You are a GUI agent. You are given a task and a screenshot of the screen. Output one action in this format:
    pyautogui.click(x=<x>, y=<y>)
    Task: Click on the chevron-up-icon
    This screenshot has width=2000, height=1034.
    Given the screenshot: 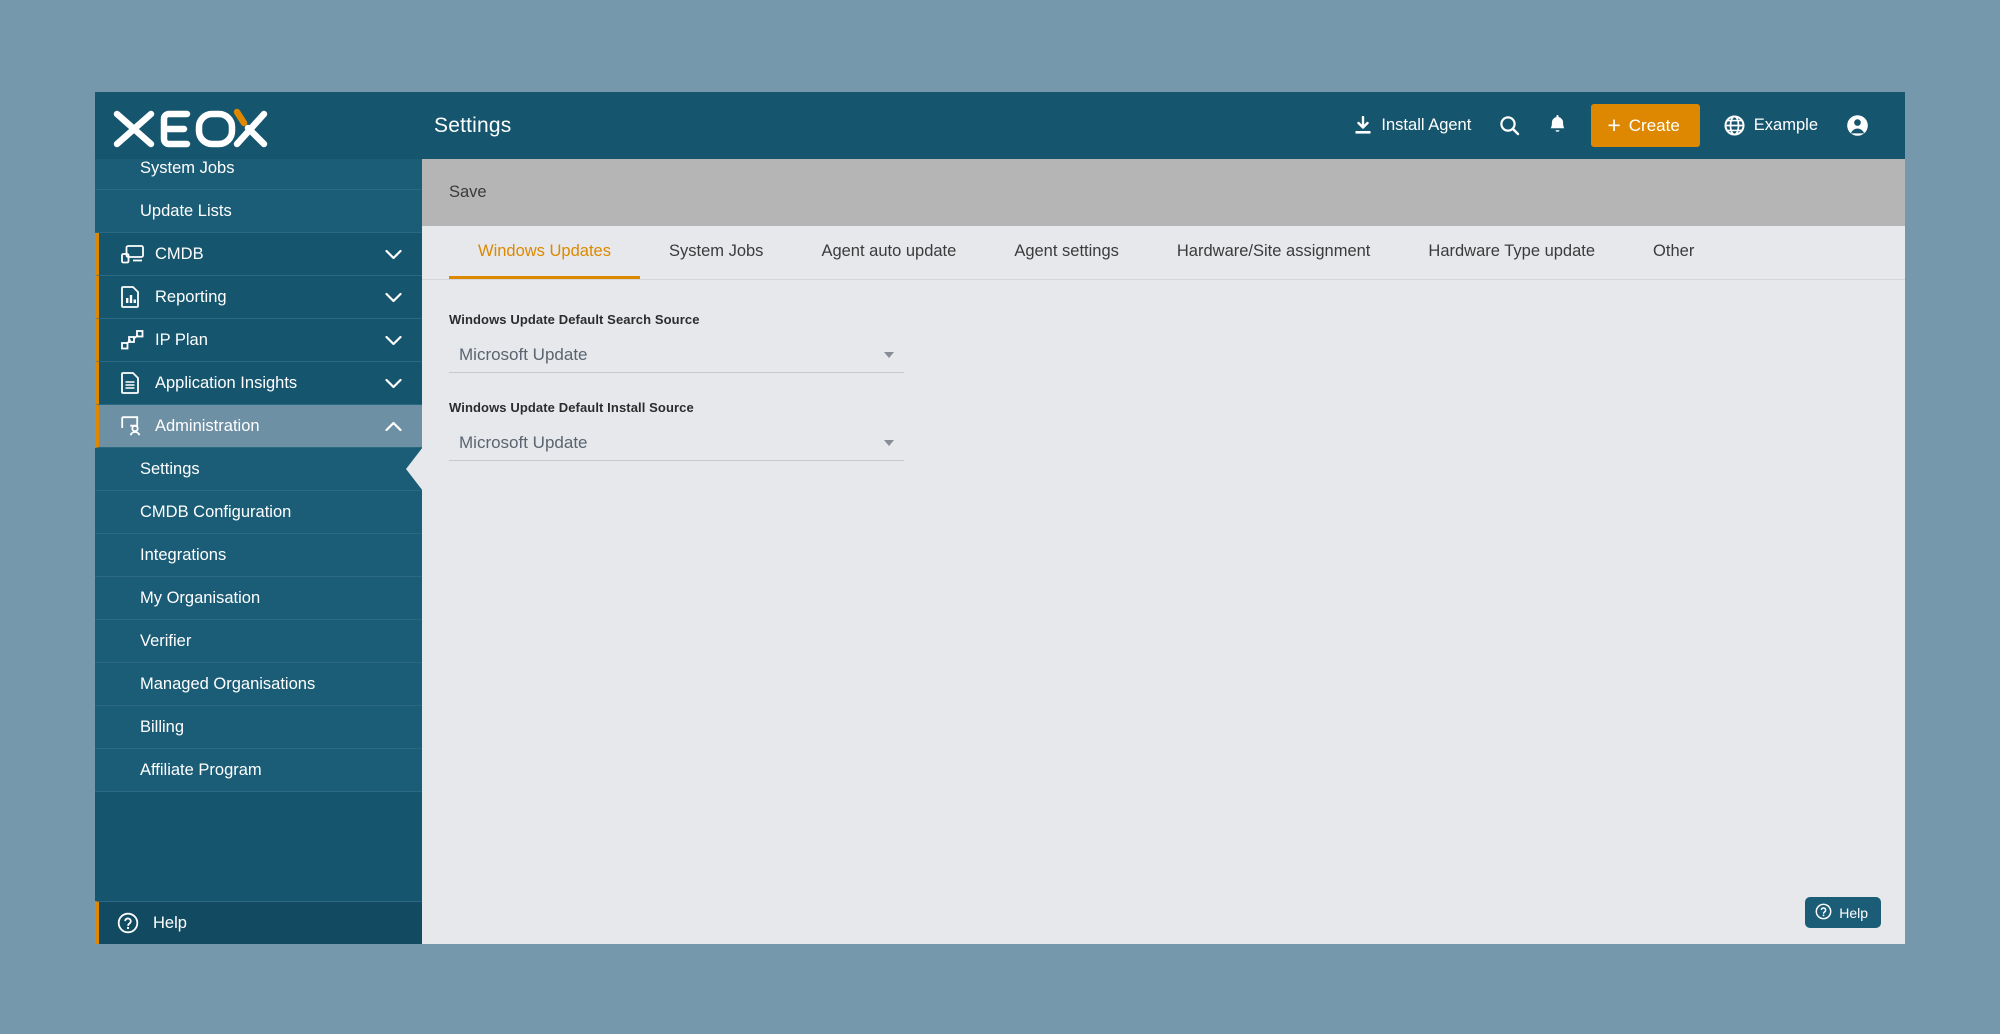 What is the action you would take?
    pyautogui.click(x=393, y=426)
    